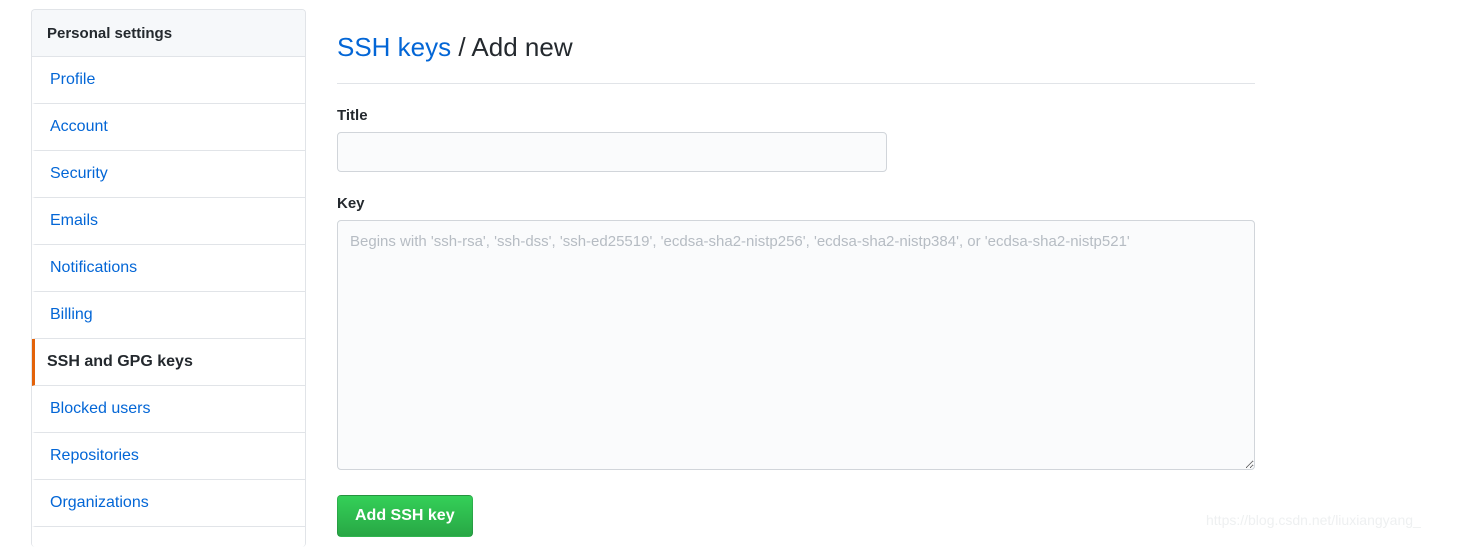 The image size is (1463, 547). Describe the element at coordinates (79, 126) in the screenshot. I see `sidebar-item-label: Account` at that location.